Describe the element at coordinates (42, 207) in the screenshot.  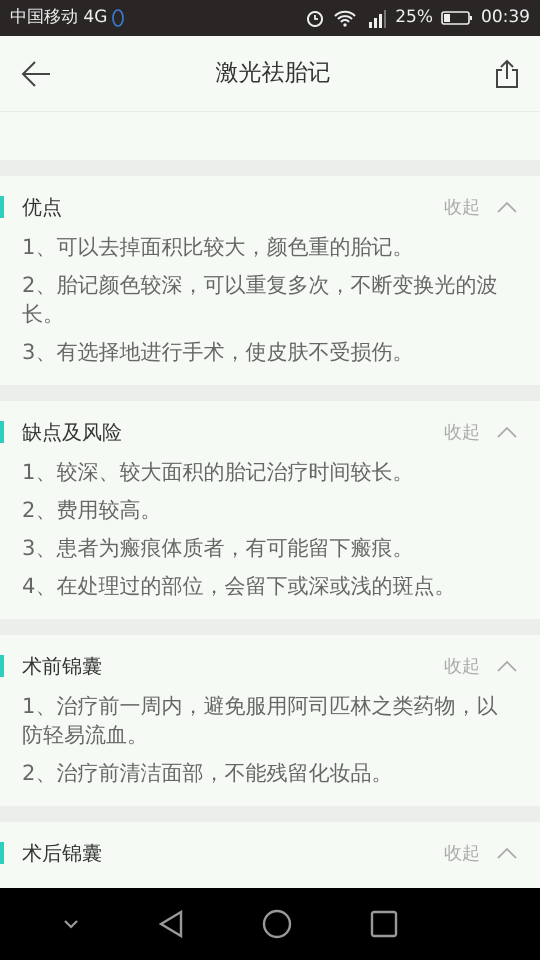
I see `section-title: 优点` at that location.